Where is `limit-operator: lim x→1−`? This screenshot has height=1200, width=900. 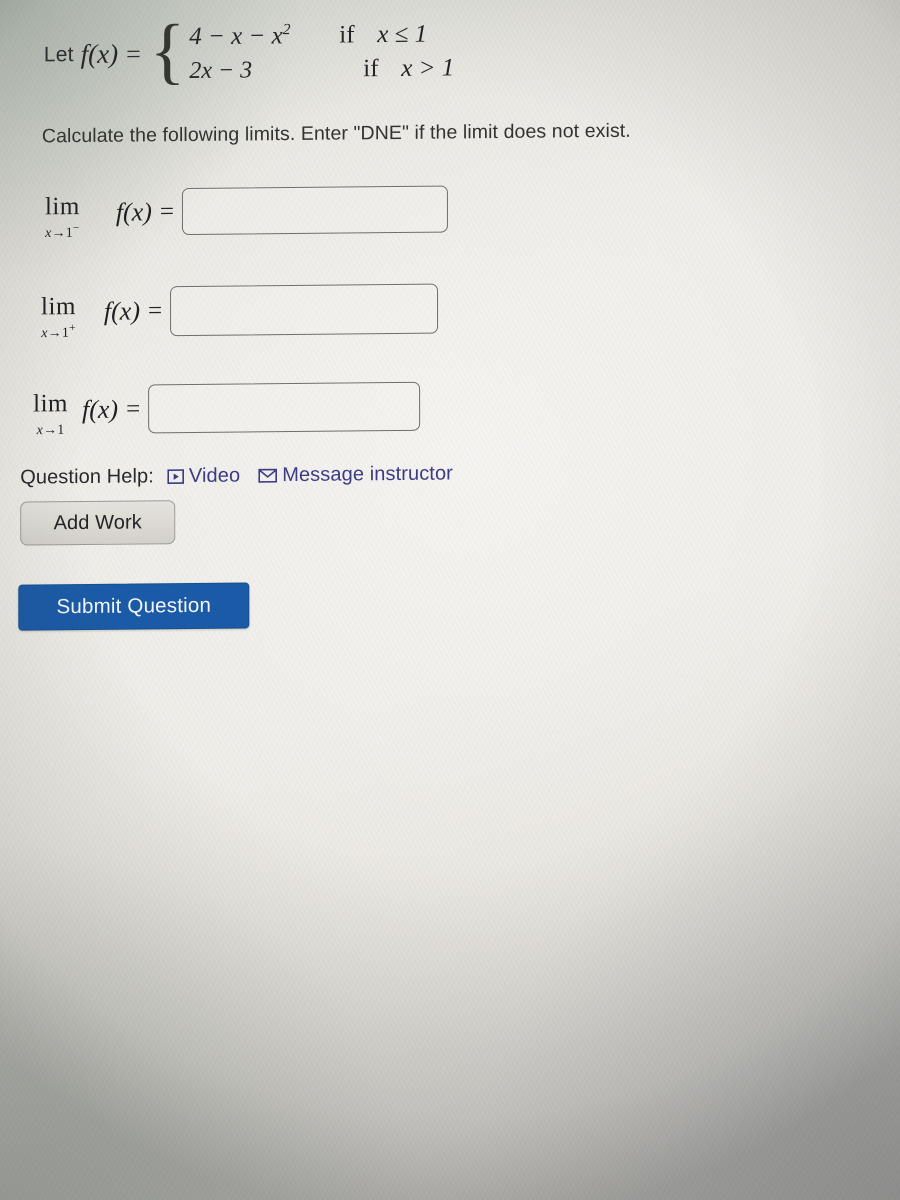 limit-operator: lim x→1− is located at coordinates (62, 217).